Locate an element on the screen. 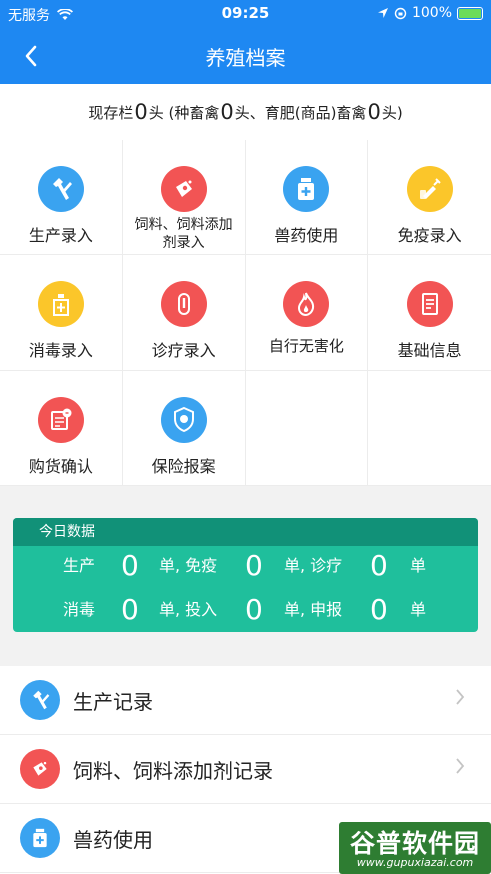 Image resolution: width=491 pixels, height=874 pixels. disinfection-count: 0 is located at coordinates (130, 609).